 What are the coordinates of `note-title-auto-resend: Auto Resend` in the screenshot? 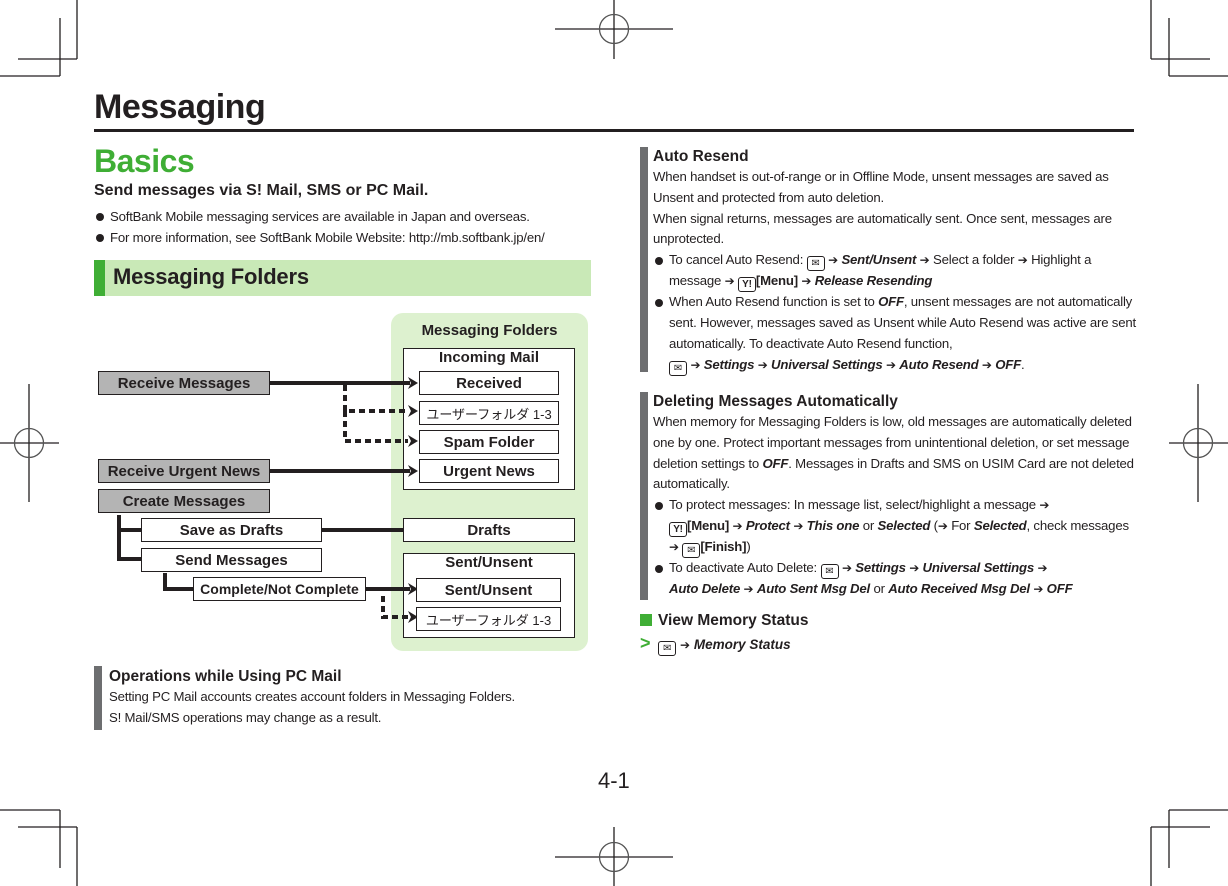 It's located at (701, 156).